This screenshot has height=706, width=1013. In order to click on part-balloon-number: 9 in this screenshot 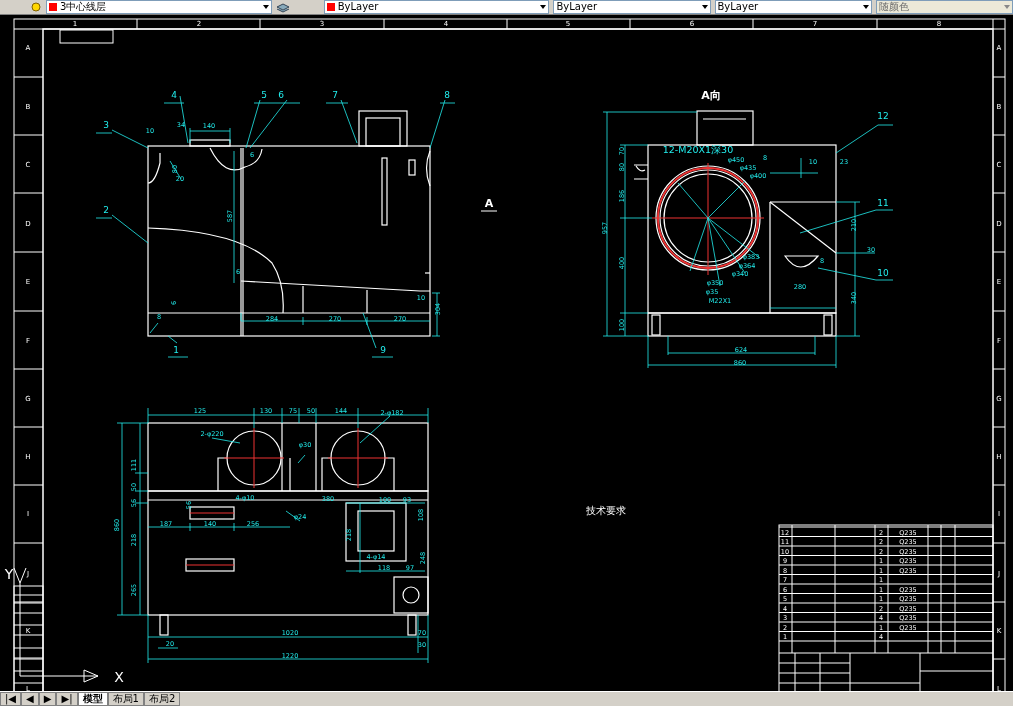, I will do `click(383, 350)`.